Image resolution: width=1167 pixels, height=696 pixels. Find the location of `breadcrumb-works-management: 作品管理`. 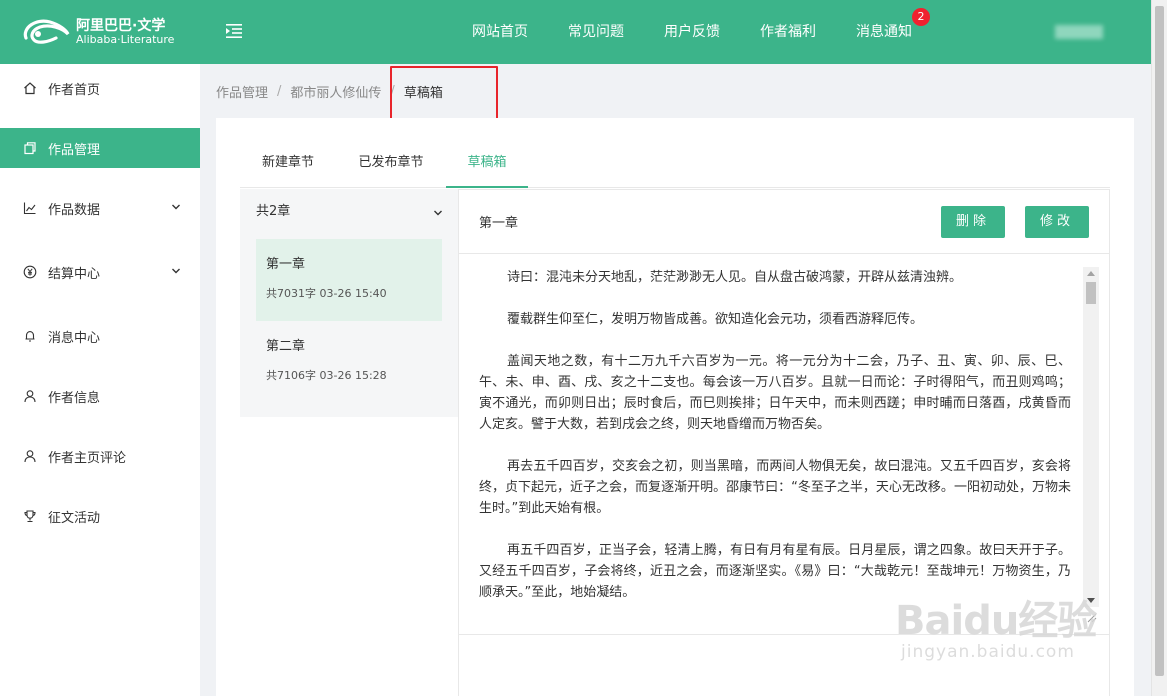

breadcrumb-works-management: 作品管理 is located at coordinates (242, 91).